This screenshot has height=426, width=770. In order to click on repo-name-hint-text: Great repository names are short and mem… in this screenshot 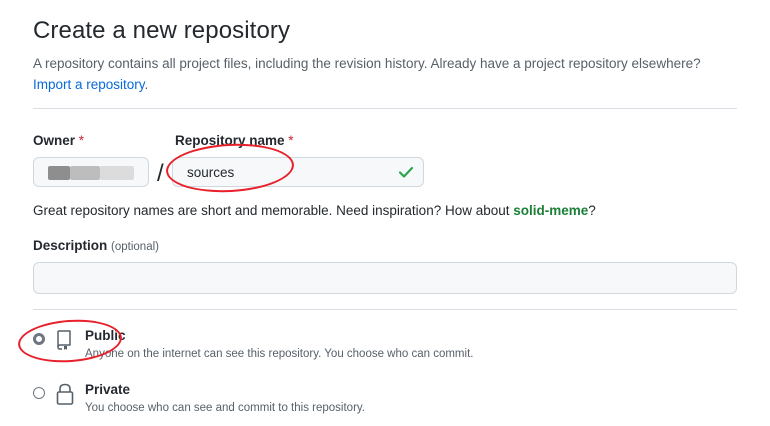, I will do `click(273, 210)`.